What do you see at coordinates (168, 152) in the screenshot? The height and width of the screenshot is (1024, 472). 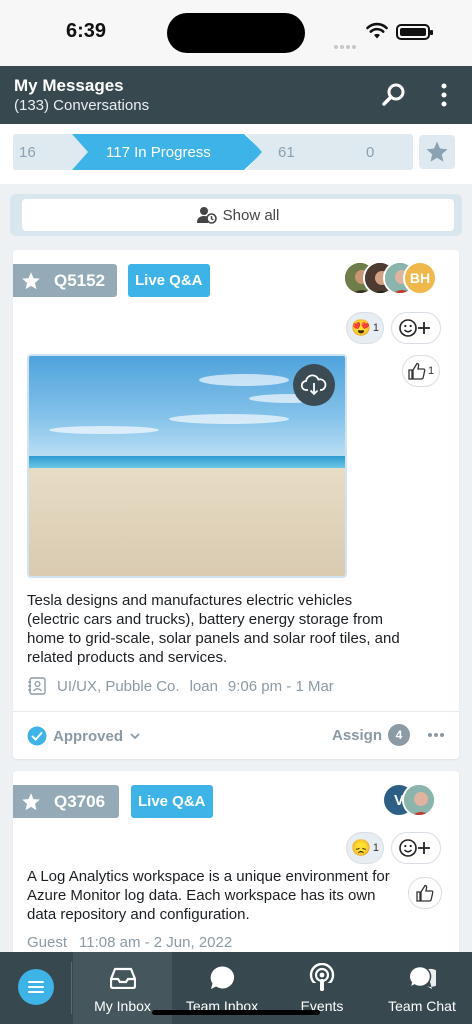 I see `pipeline-step-in-progress: 117 In Progress` at bounding box center [168, 152].